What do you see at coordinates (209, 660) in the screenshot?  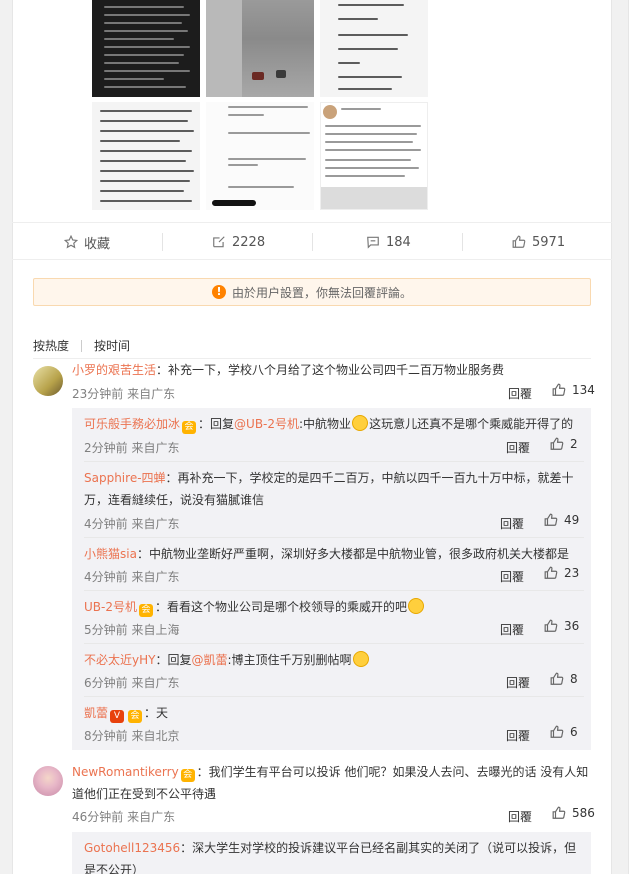 I see `mention-link: @凱蕾` at bounding box center [209, 660].